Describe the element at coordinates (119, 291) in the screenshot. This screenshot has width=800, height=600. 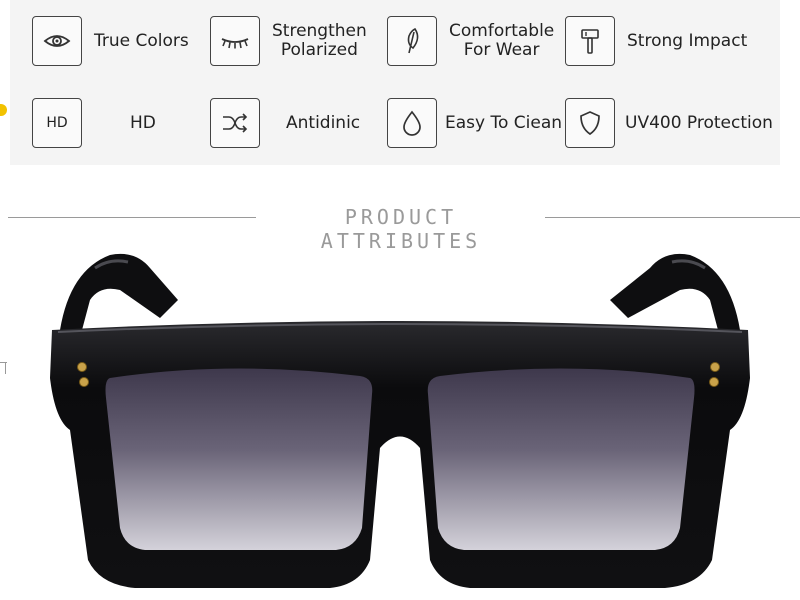
I see `left-temple` at that location.